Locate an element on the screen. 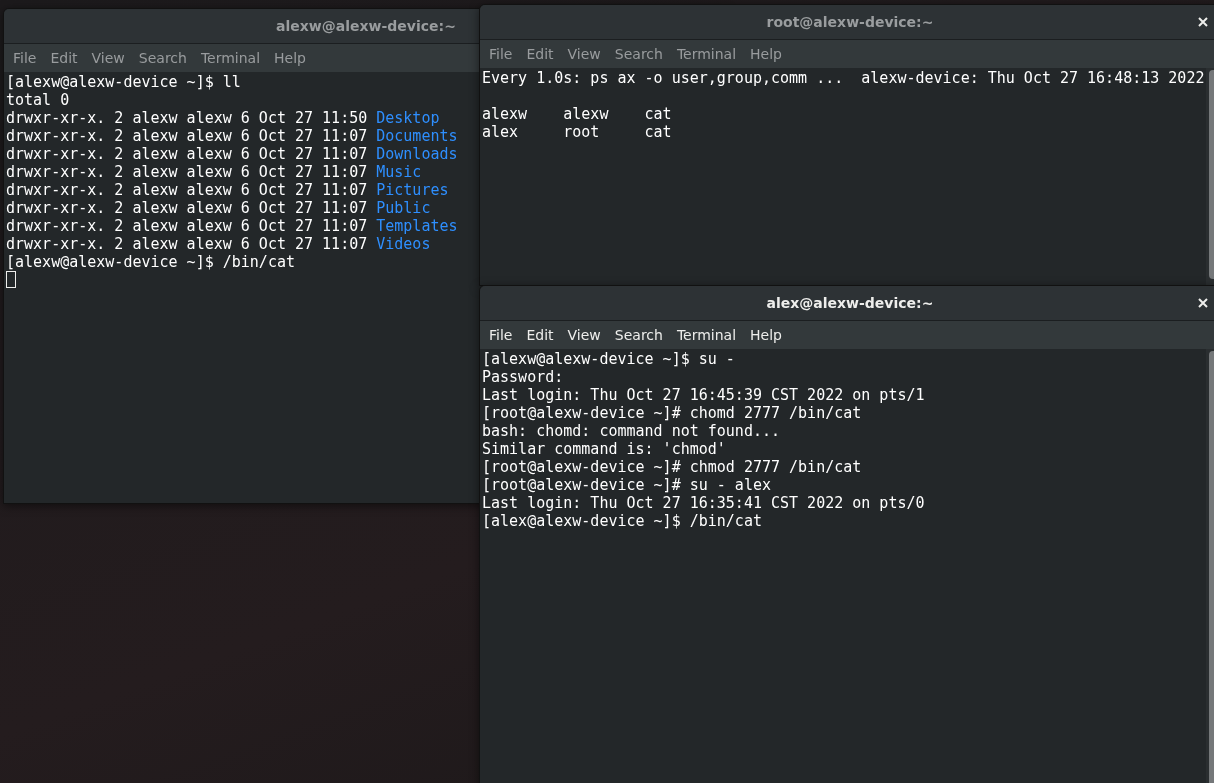 This screenshot has height=783, width=1214. terminal-line: Last login: Thu Oct 27 16:45:39 CST 2022 on pts/1 is located at coordinates (703, 395).